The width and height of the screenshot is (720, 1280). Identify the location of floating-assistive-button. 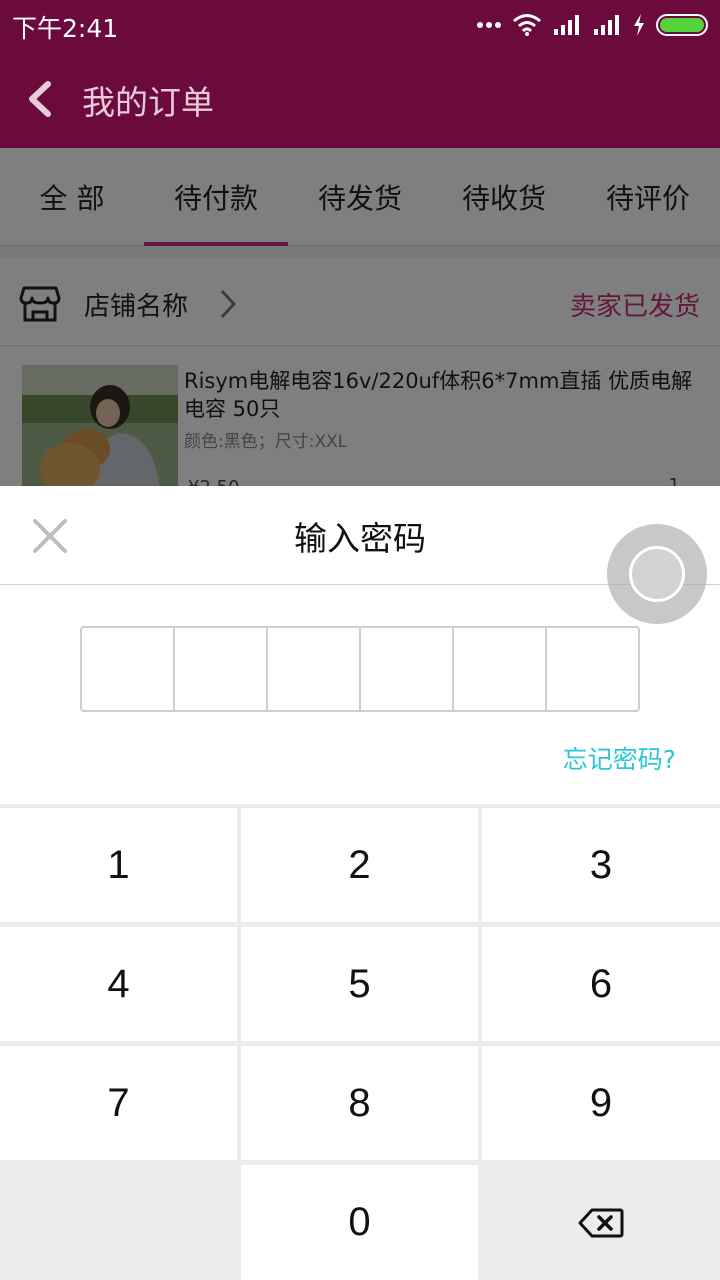
(657, 574).